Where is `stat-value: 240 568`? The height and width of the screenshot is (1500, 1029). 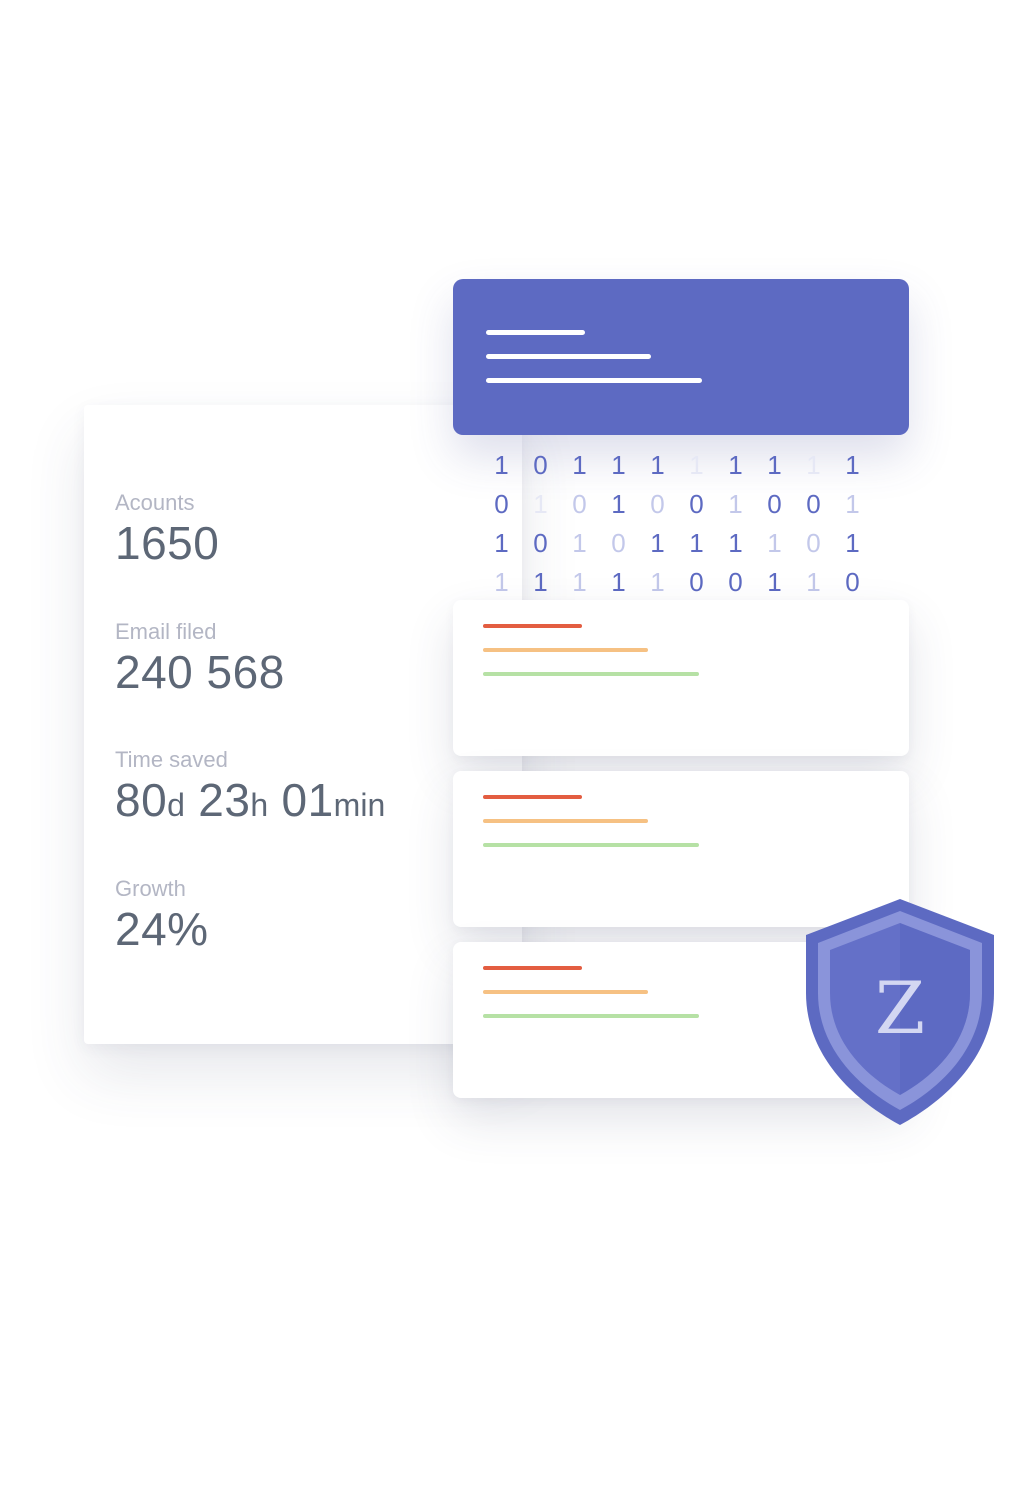
stat-value: 240 568 is located at coordinates (200, 672).